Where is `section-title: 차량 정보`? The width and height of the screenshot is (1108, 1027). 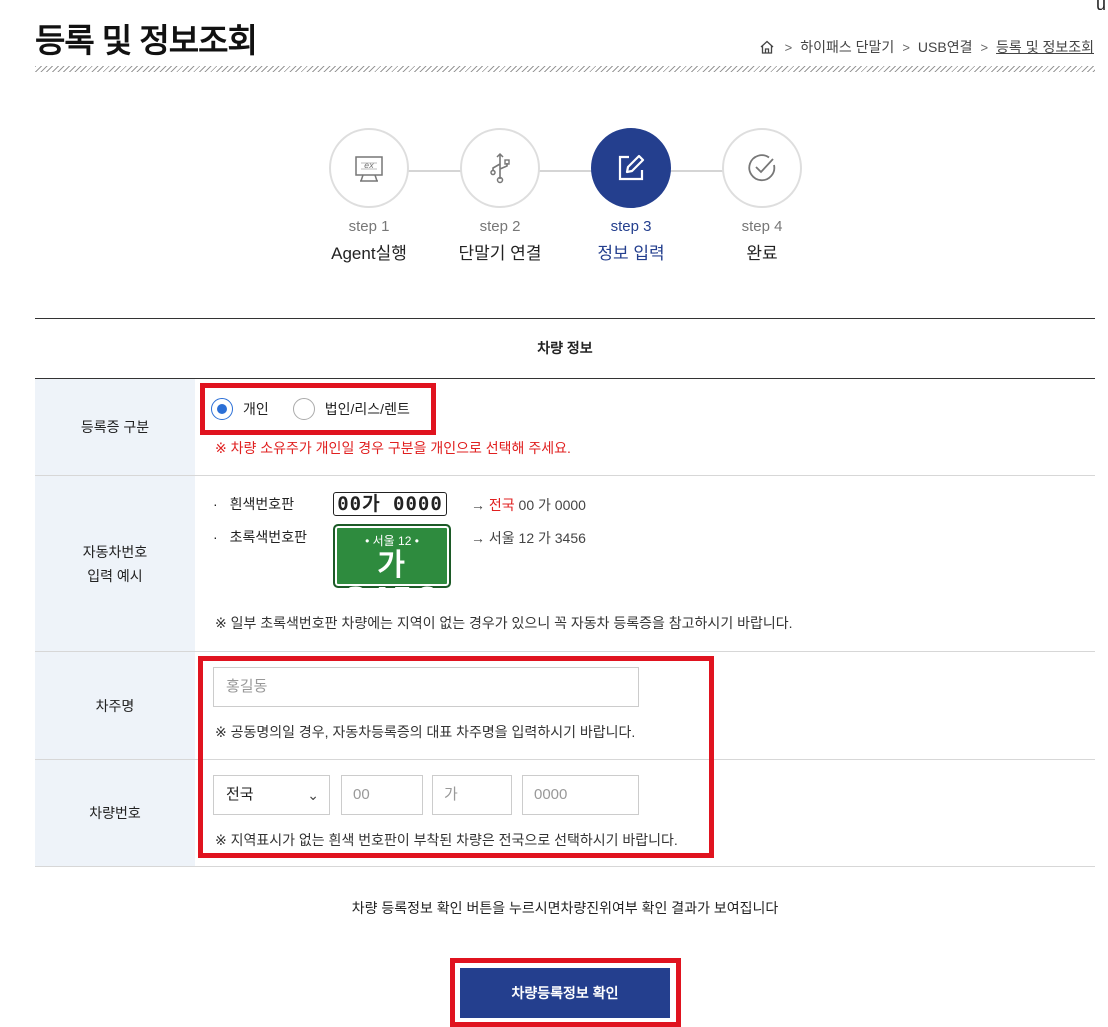 section-title: 차량 정보 is located at coordinates (565, 348).